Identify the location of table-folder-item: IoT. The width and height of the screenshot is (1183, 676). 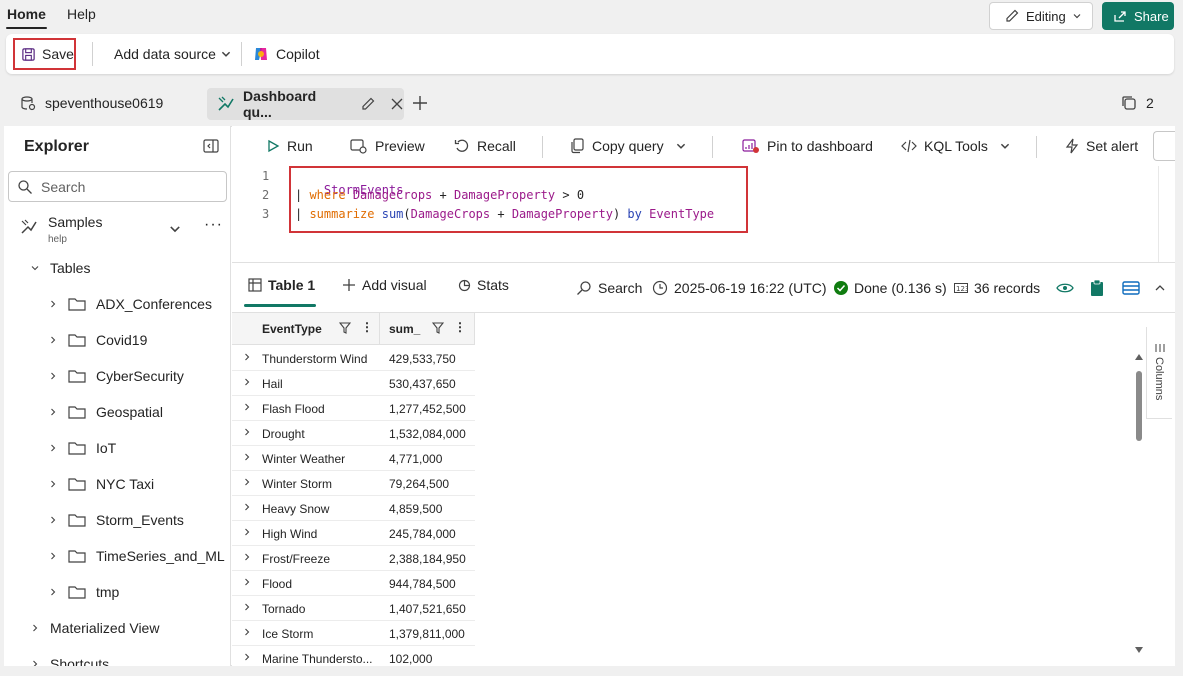
(82, 448).